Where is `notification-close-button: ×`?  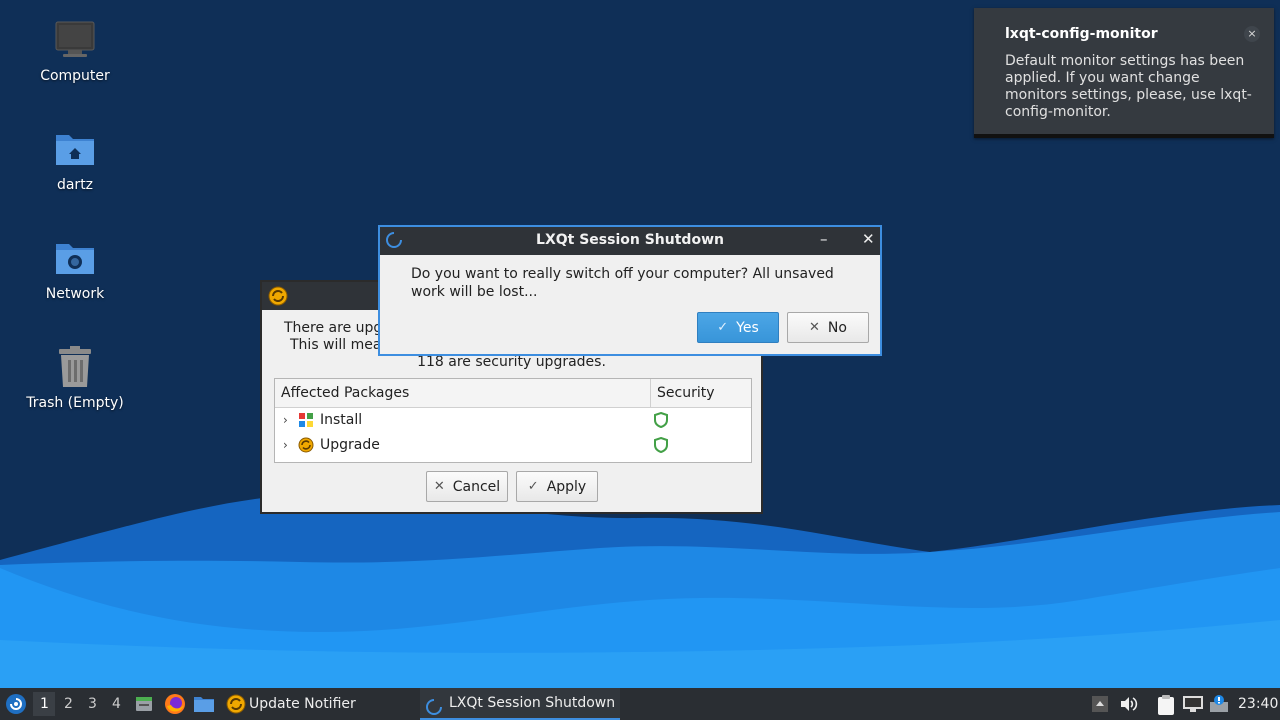
notification-close-button: × is located at coordinates (1252, 34).